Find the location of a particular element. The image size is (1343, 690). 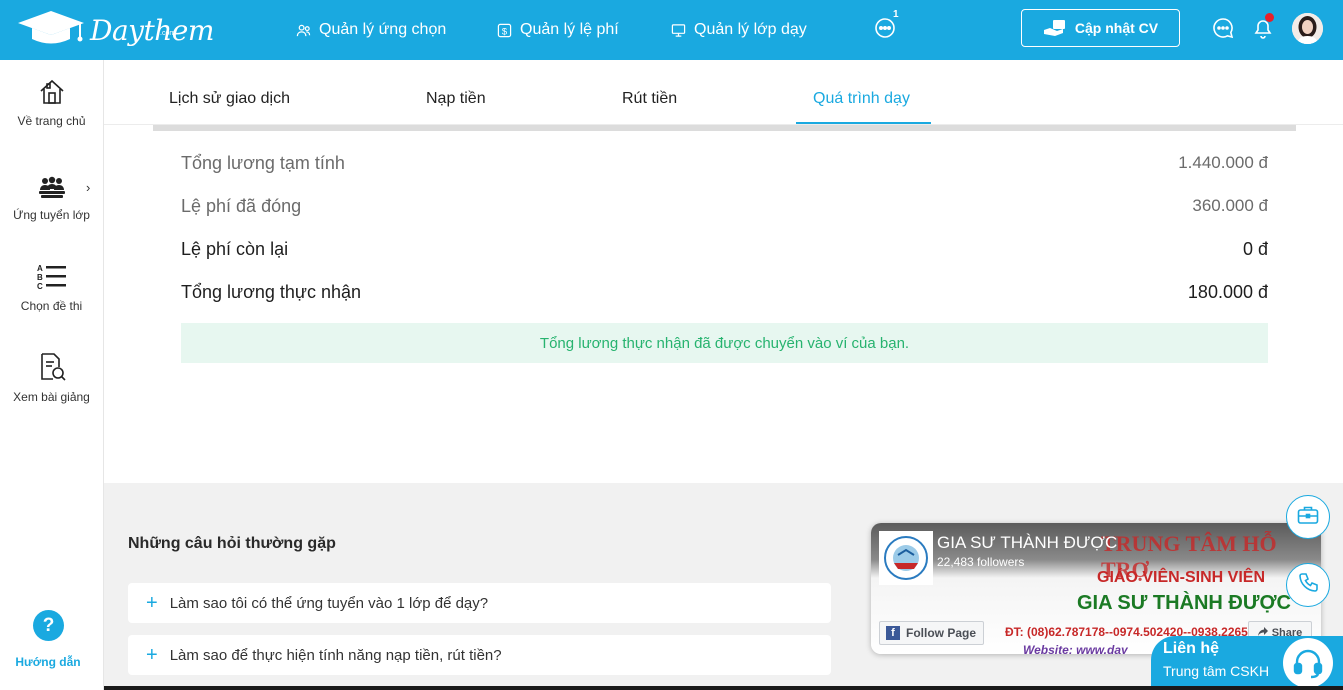

summary-label: Tổng lương tạm tính is located at coordinates (263, 163).